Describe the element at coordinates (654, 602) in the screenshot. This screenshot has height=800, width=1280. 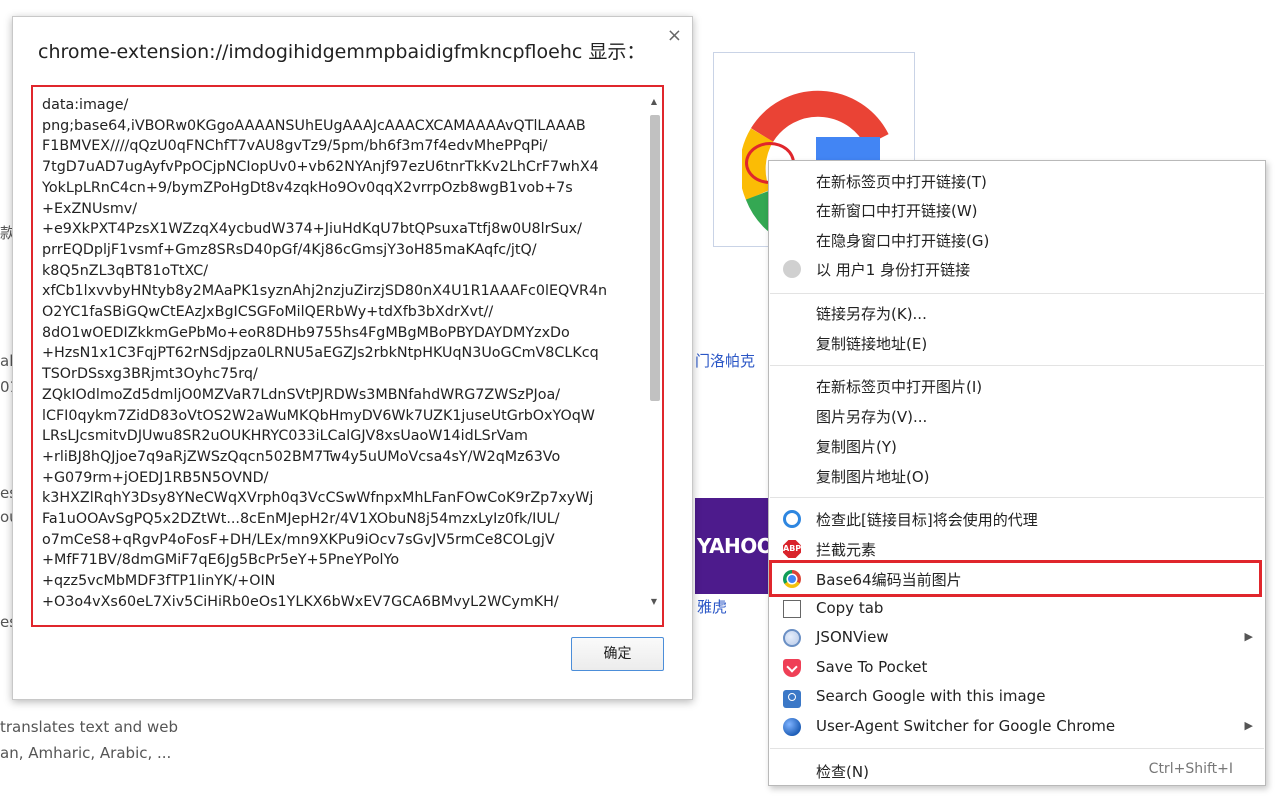
I see `scroll-down-icon: ▼` at that location.